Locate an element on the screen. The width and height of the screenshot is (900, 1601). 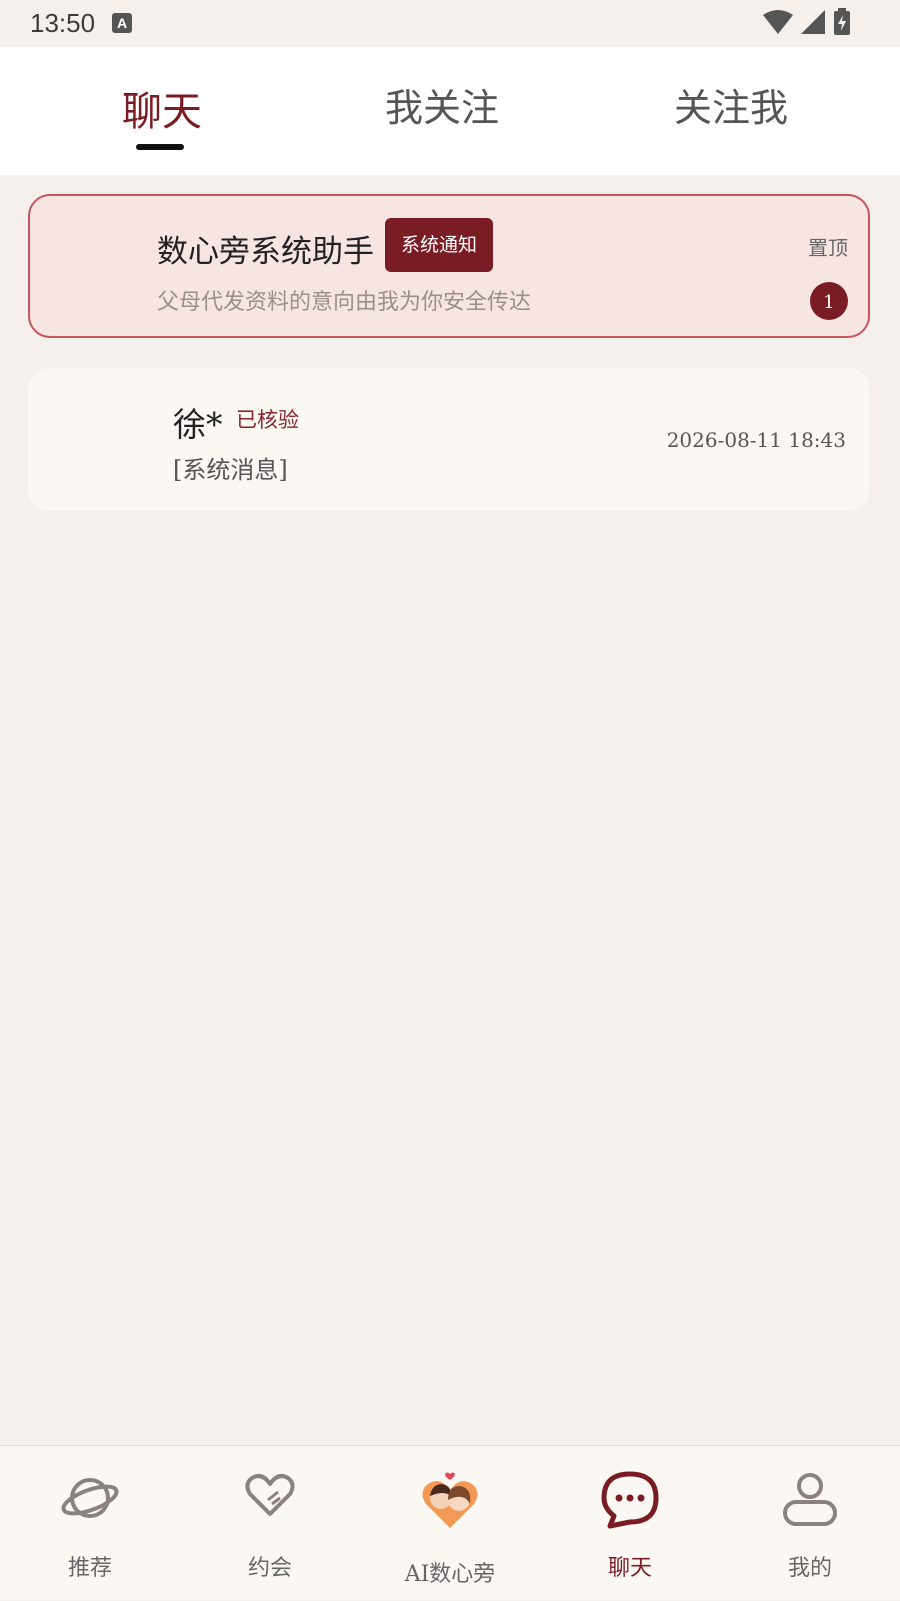
top-tabs: 聊天 我关注 关注我 is located at coordinates (450, 111).